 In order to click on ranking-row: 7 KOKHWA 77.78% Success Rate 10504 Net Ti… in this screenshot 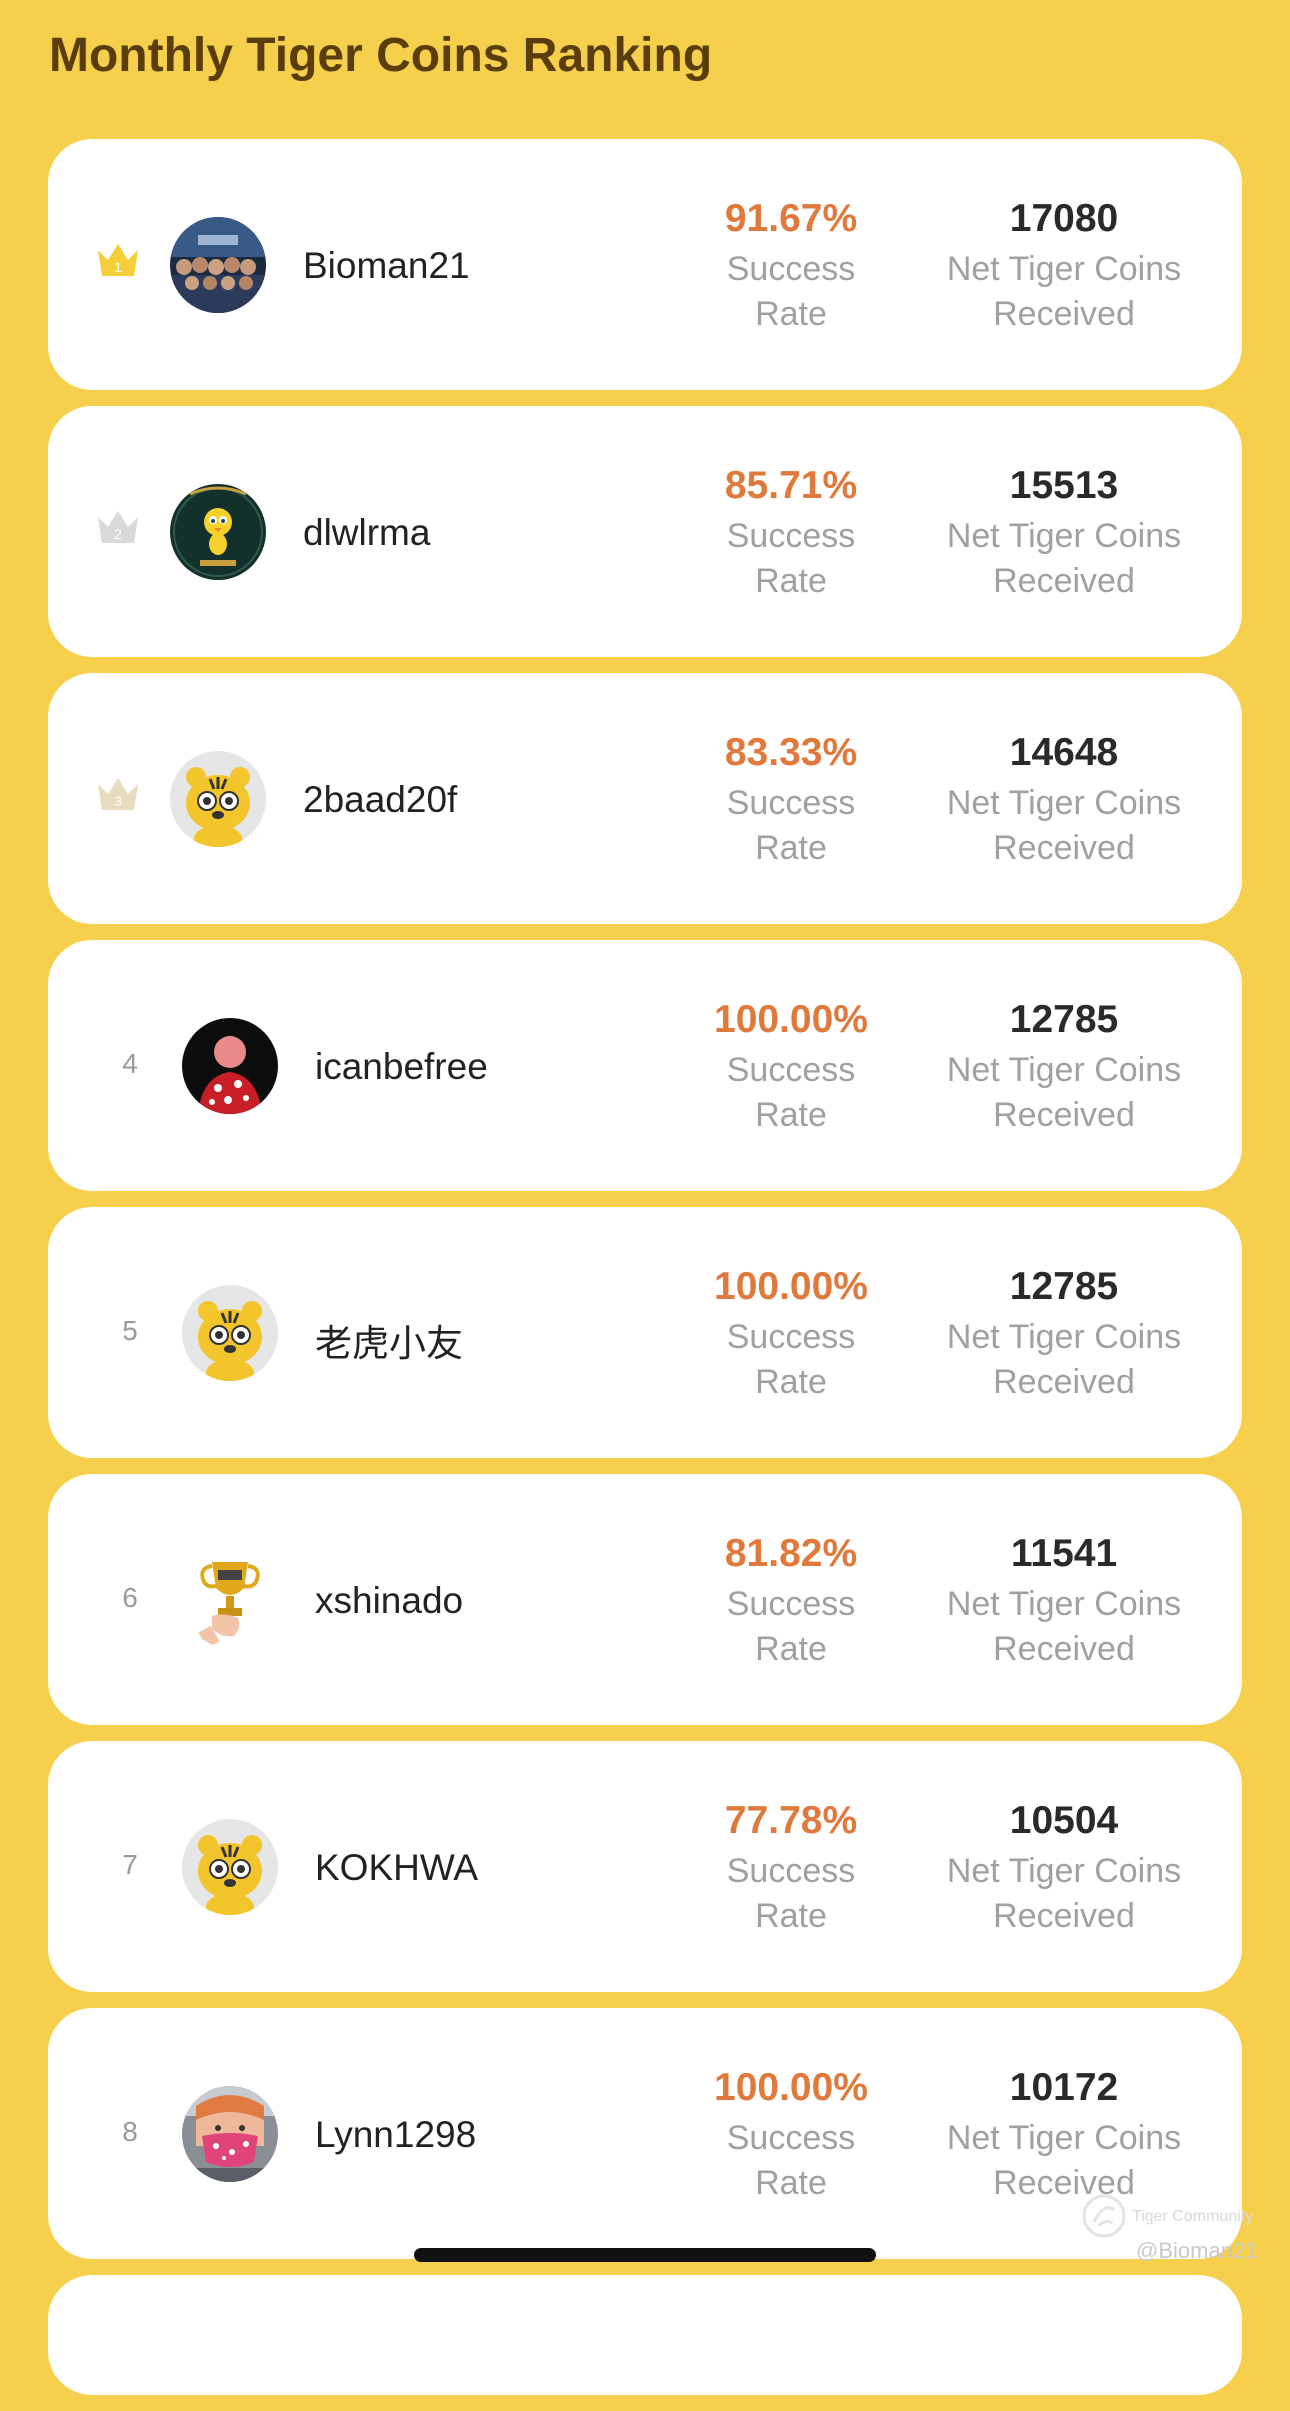, I will do `click(645, 1866)`.